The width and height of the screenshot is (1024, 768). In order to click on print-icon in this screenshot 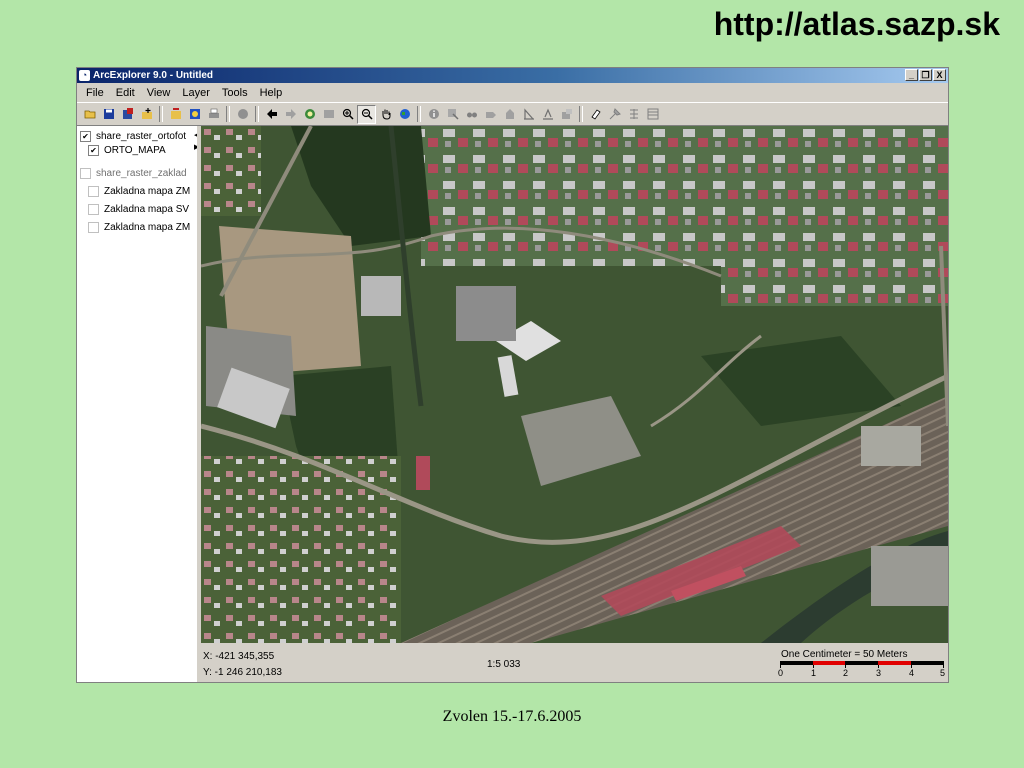, I will do `click(213, 114)`.